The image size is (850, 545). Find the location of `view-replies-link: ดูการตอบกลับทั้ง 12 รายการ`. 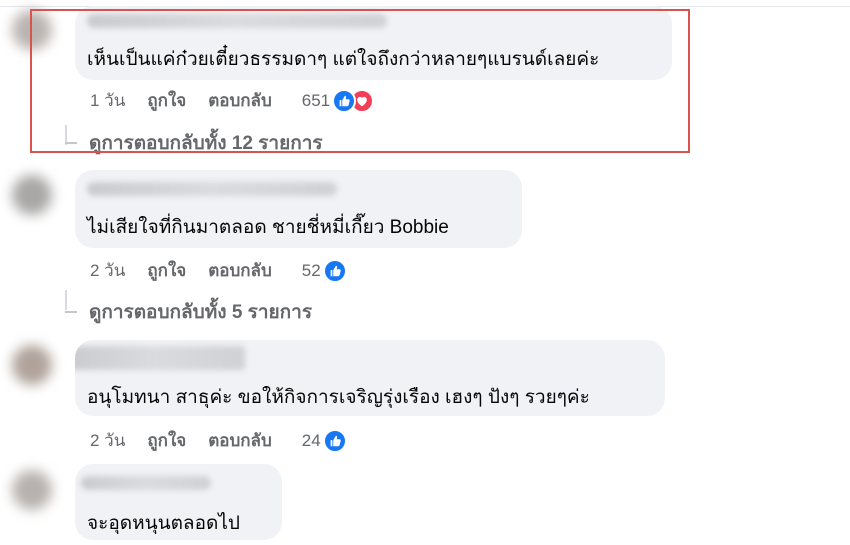

view-replies-link: ดูการตอบกลับทั้ง 12 รายการ is located at coordinates (194, 143).